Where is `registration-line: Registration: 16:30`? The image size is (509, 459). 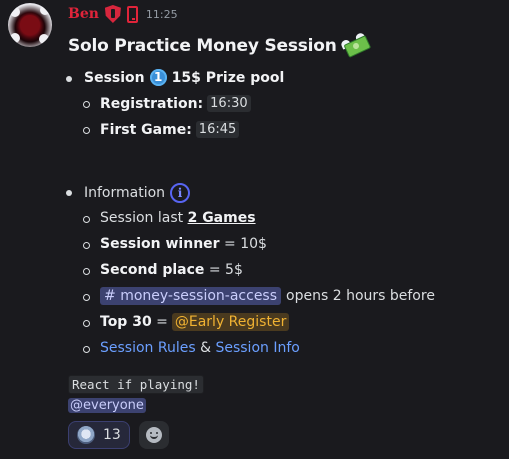 registration-line: Registration: 16:30 is located at coordinates (175, 103).